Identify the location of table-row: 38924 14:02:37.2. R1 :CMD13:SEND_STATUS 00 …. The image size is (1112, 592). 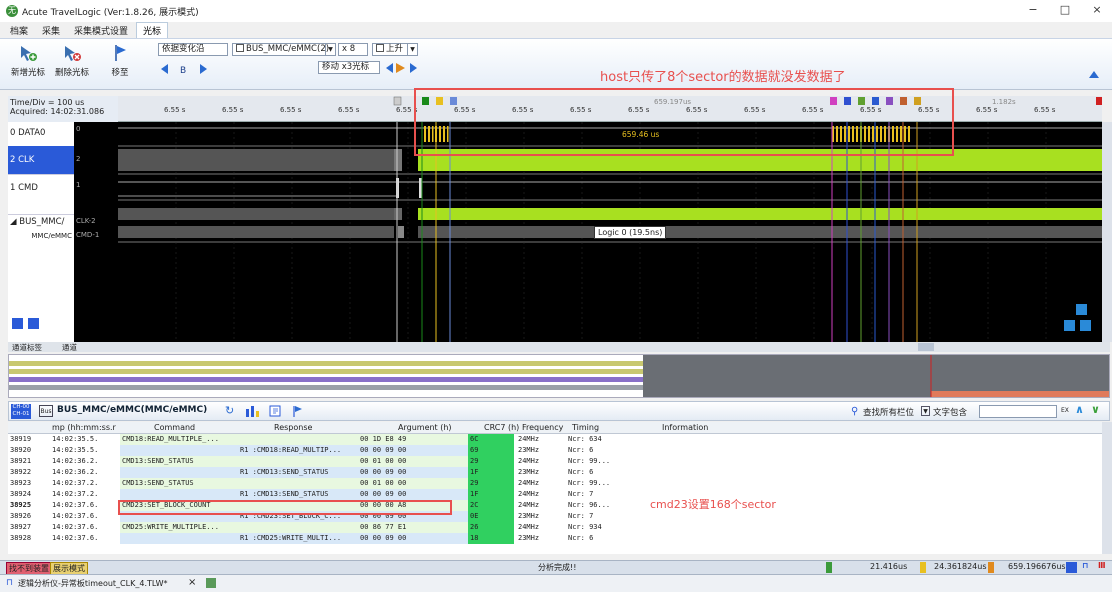
(555, 494).